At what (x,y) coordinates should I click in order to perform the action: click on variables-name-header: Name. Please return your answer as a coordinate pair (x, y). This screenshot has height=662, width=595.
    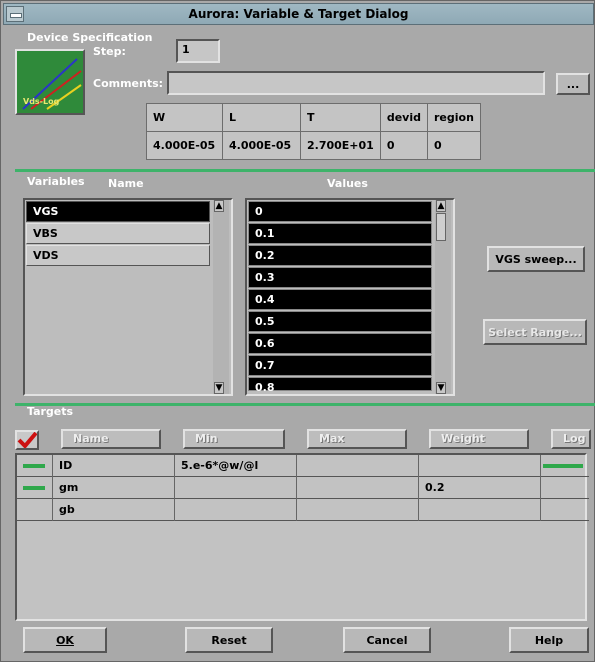
    Looking at the image, I should click on (126, 183).